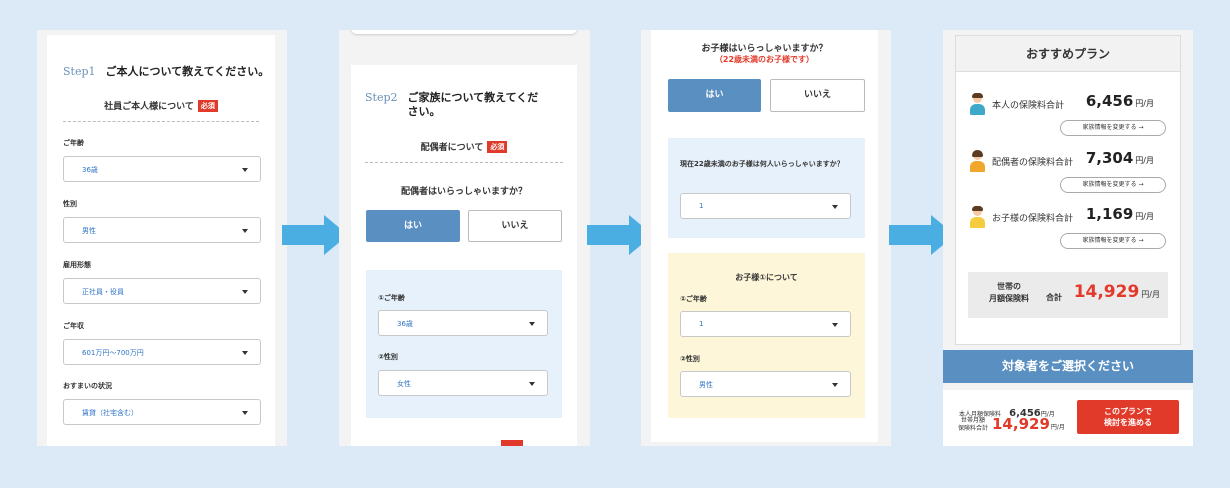  Describe the element at coordinates (1150, 294) in the screenshot. I see `total-unit: 円/月` at that location.